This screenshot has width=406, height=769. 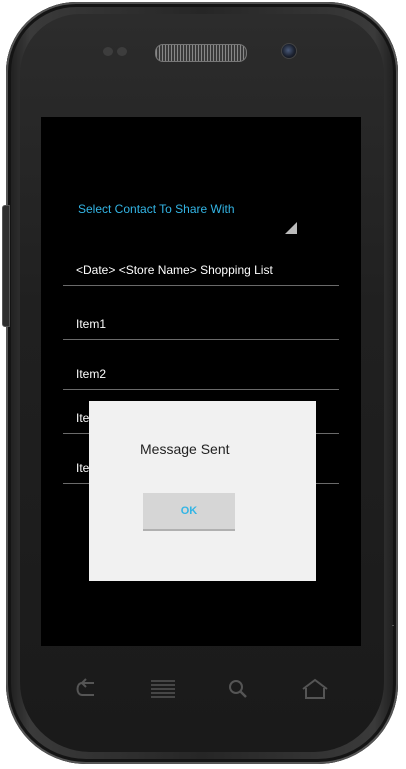 What do you see at coordinates (201, 53) in the screenshot?
I see `earpiece-speaker` at bounding box center [201, 53].